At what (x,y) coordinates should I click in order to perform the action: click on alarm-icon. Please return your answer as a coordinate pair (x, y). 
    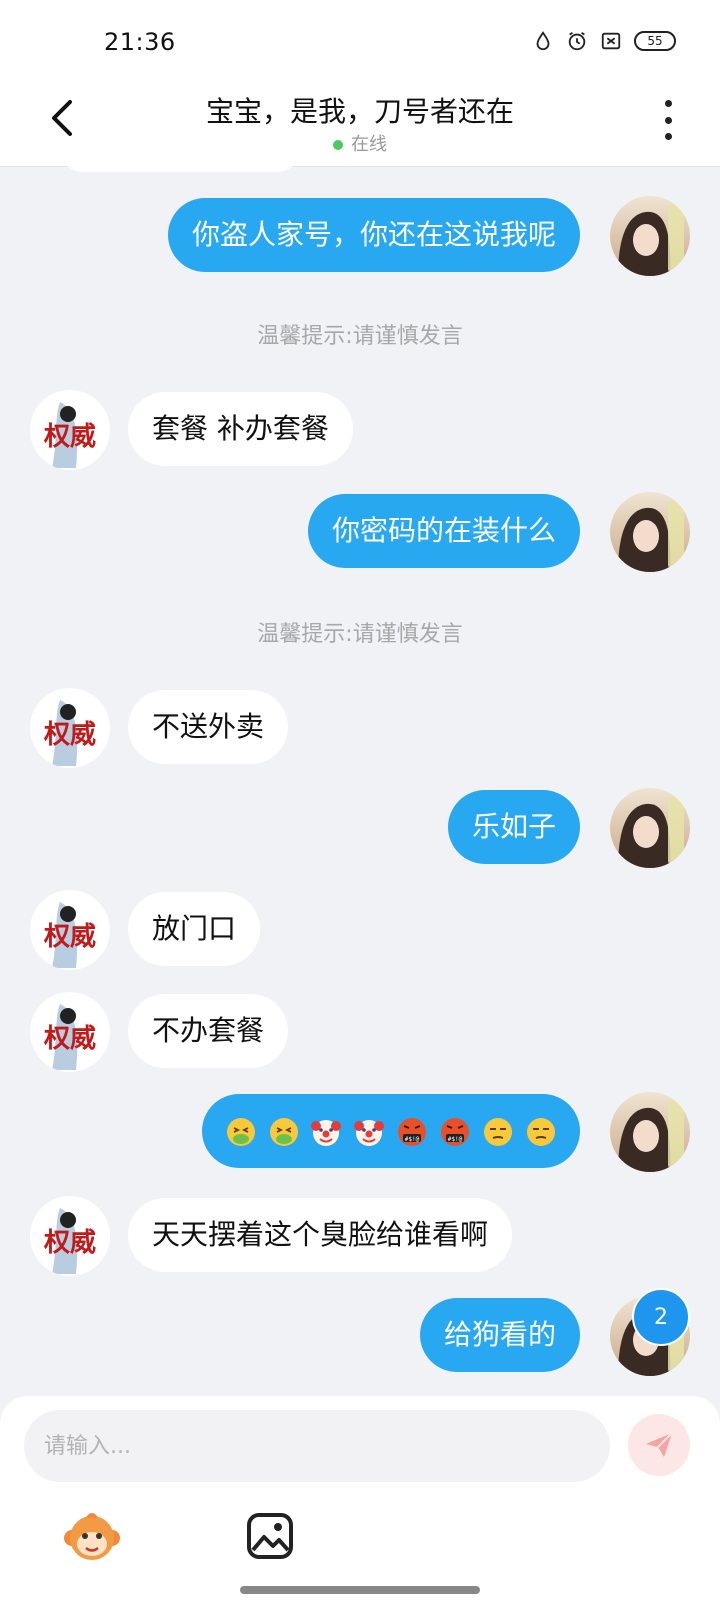
    Looking at the image, I should click on (577, 41).